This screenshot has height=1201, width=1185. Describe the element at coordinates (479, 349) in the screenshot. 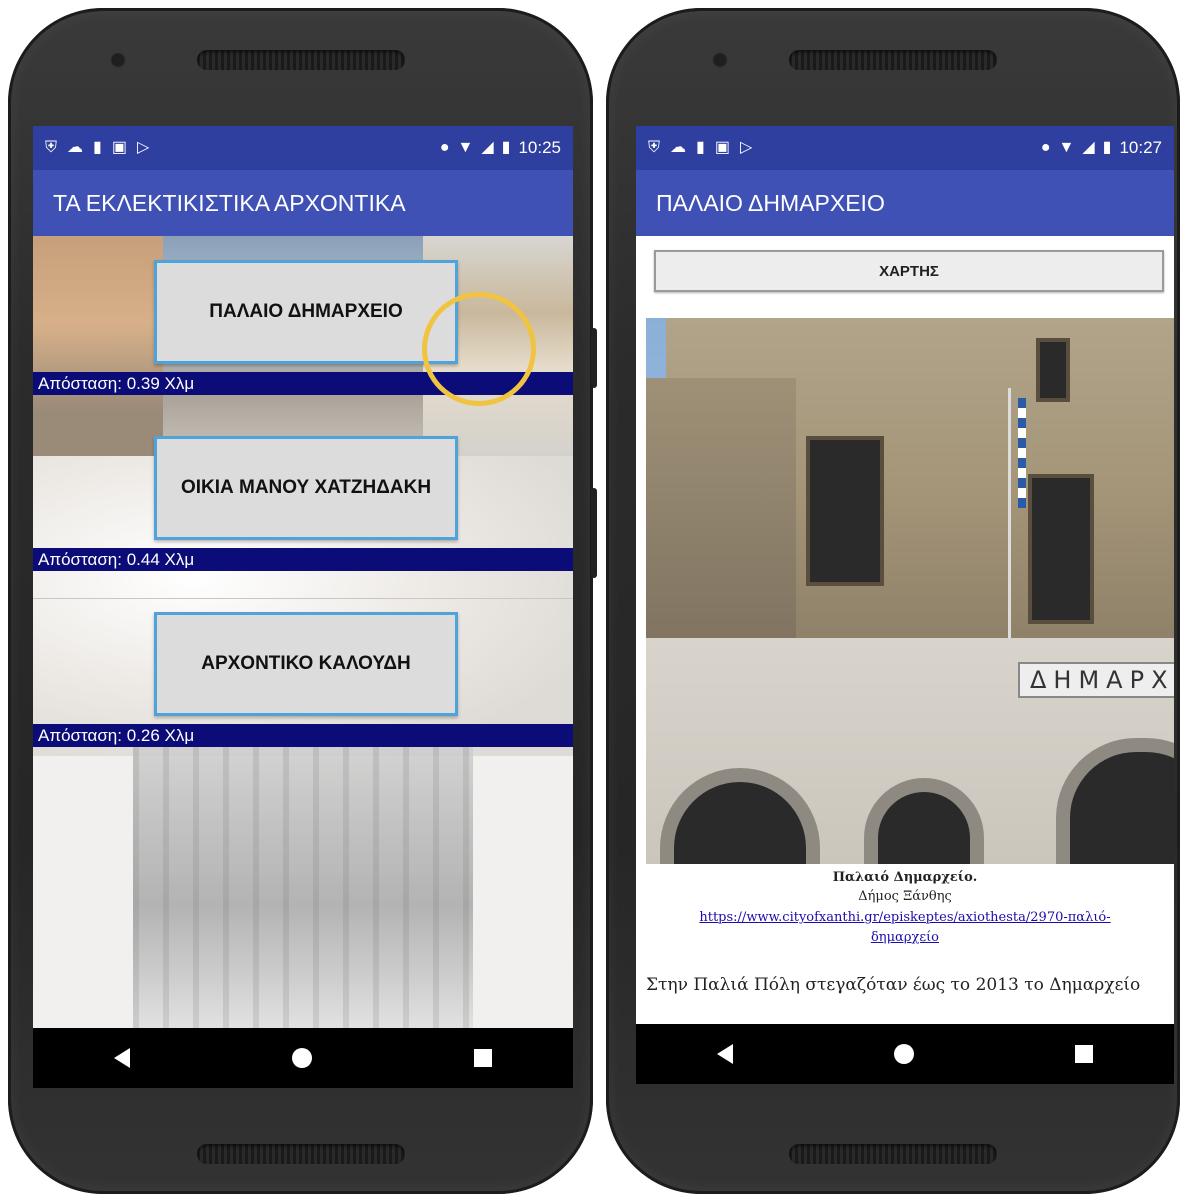

I see `tap-indicator` at that location.